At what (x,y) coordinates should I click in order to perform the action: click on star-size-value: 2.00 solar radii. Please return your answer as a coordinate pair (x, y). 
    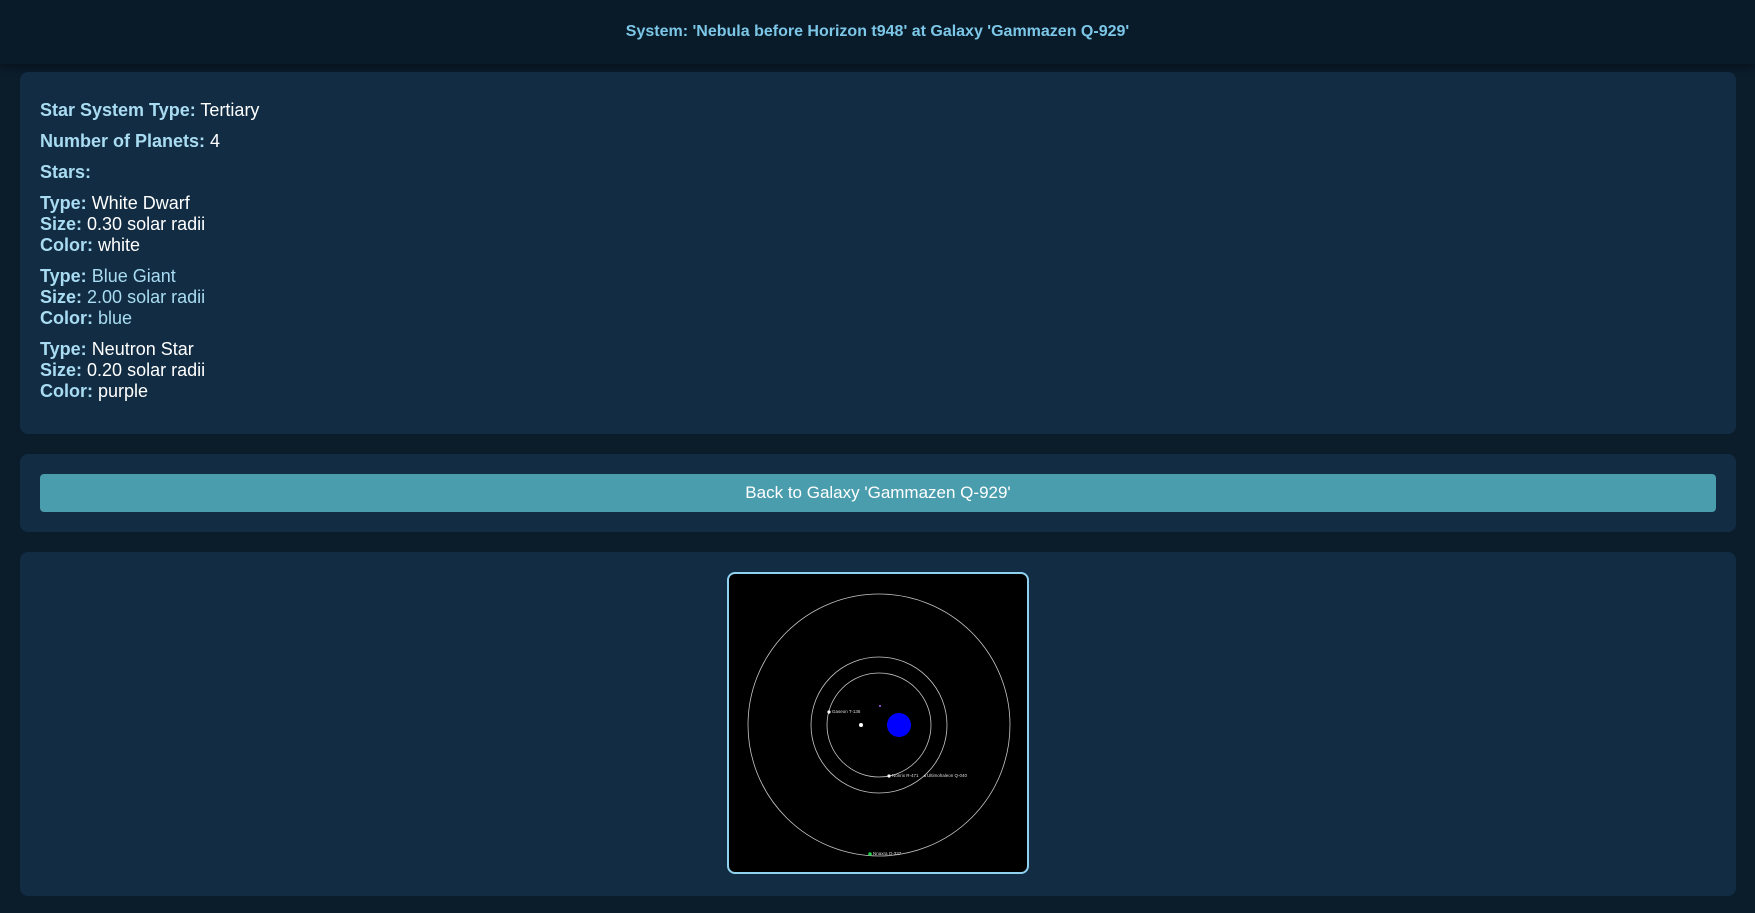
    Looking at the image, I should click on (146, 297).